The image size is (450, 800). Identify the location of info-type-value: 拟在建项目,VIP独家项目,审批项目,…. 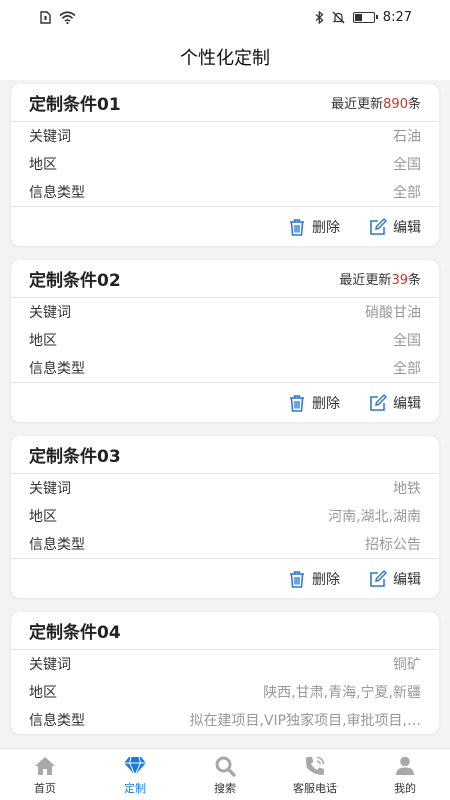
(305, 721).